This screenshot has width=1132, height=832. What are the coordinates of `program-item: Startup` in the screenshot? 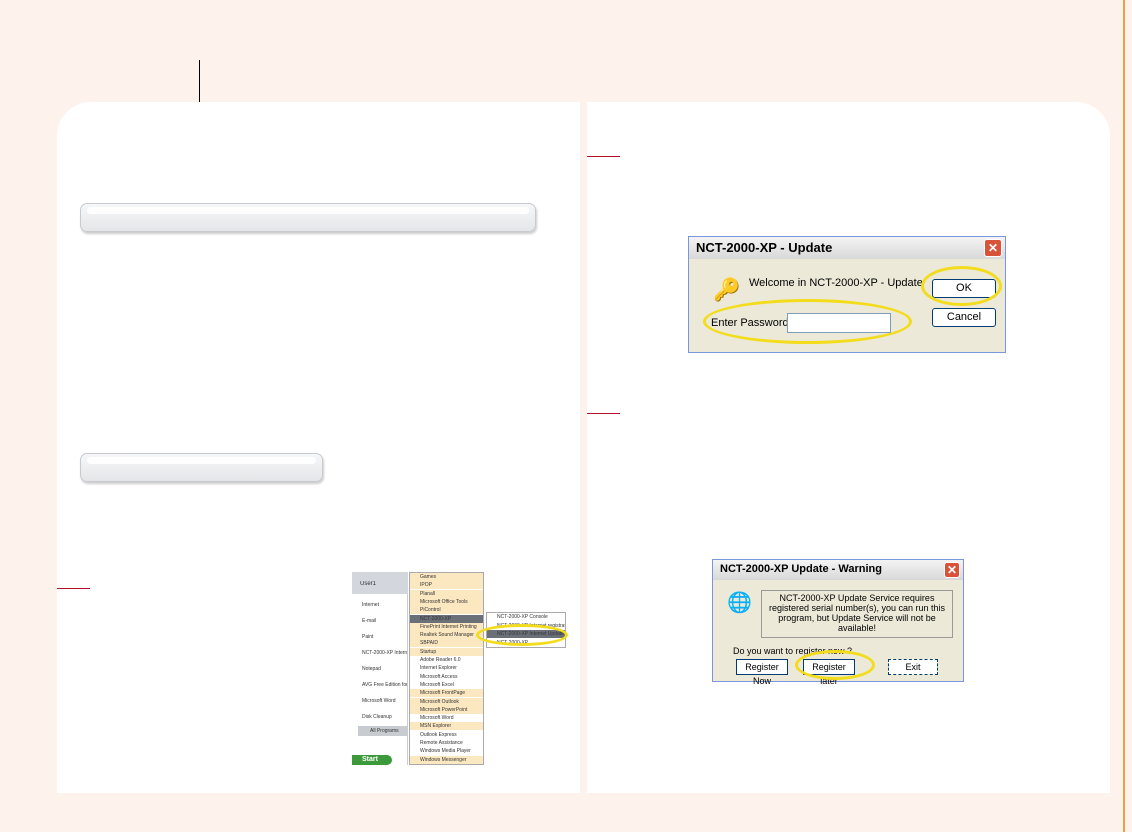 It's located at (446, 651).